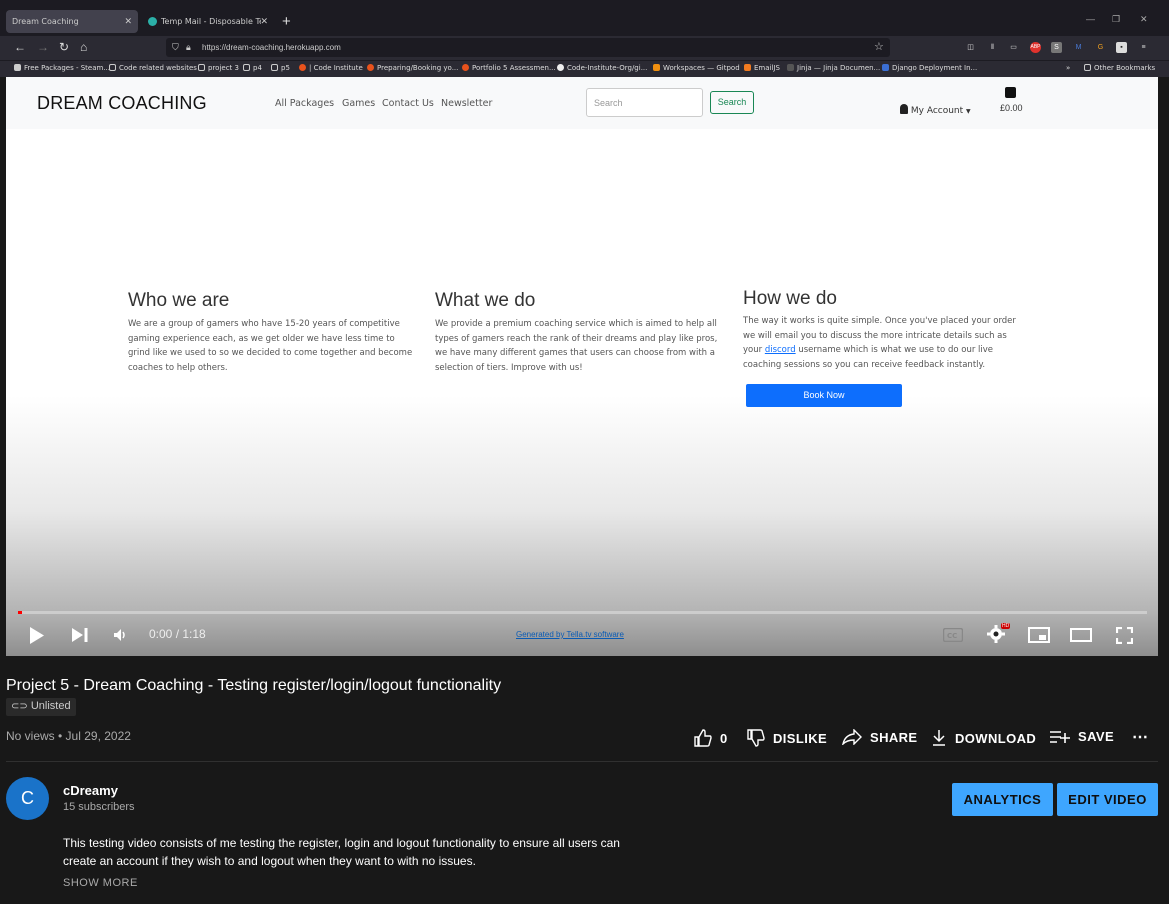  What do you see at coordinates (331, 68) in the screenshot?
I see `bookmark-item: | Code Institute` at bounding box center [331, 68].